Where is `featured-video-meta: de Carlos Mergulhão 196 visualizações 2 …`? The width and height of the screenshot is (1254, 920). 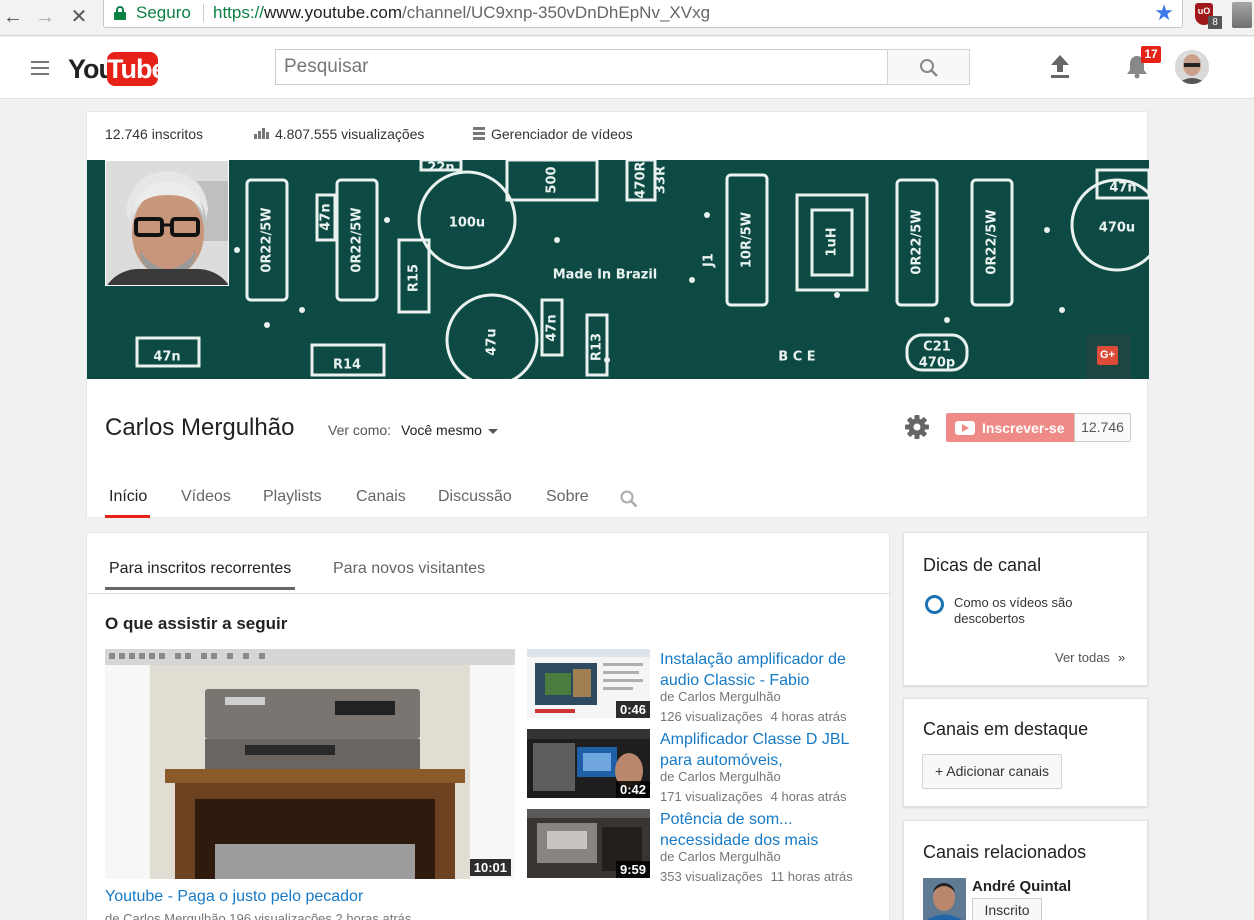 featured-video-meta: de Carlos Mergulhão 196 visualizações 2 … is located at coordinates (258, 915).